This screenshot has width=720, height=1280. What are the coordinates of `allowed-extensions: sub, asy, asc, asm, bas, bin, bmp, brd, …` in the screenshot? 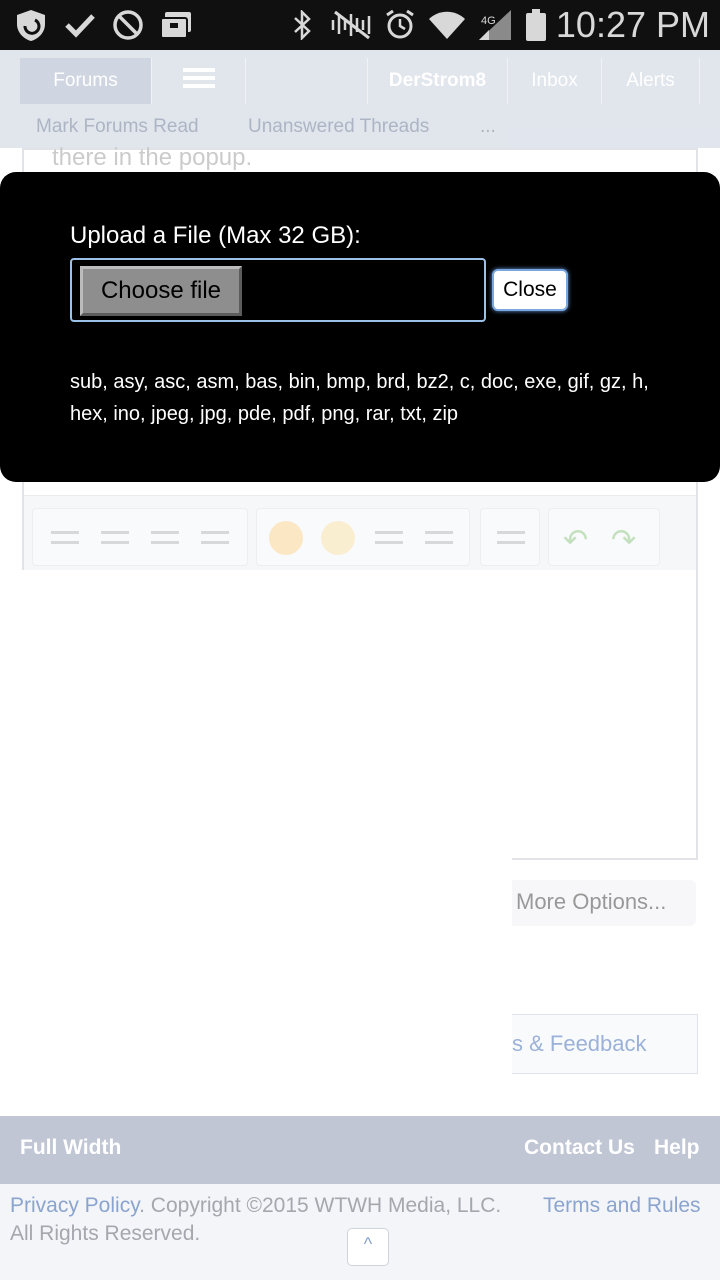 It's located at (359, 398).